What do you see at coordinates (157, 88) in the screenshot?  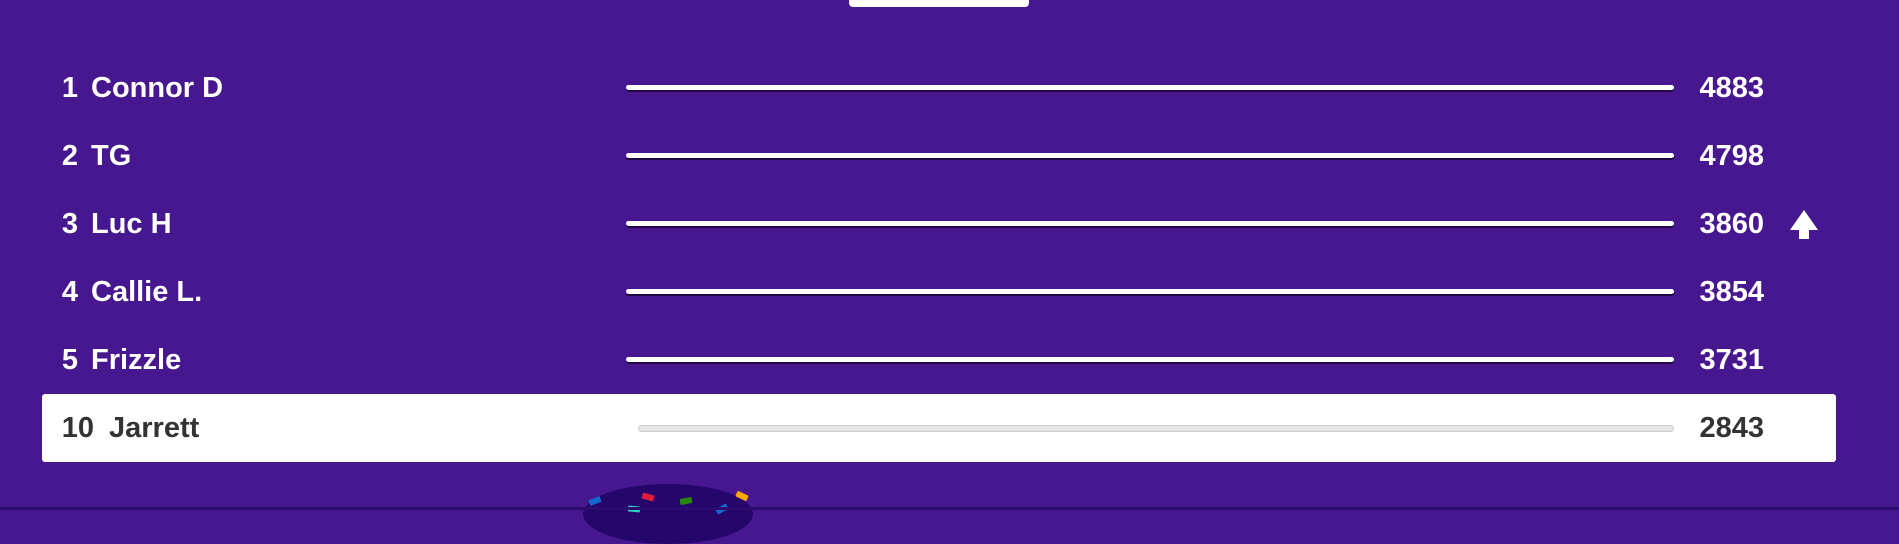 I see `player-name: Connor D` at bounding box center [157, 88].